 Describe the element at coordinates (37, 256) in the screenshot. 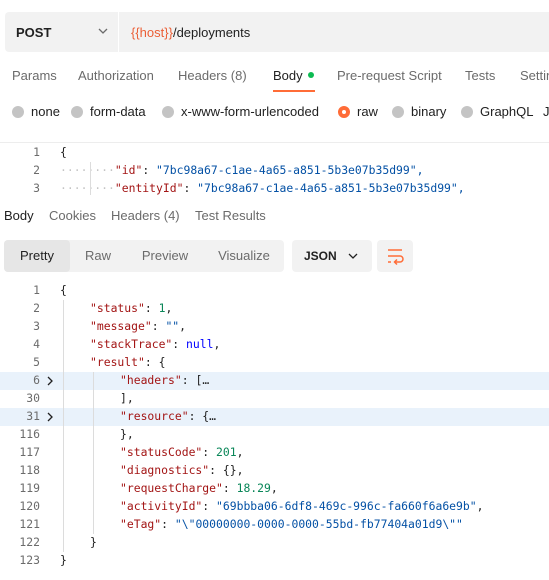

I see `mode-pretty: Pretty` at that location.